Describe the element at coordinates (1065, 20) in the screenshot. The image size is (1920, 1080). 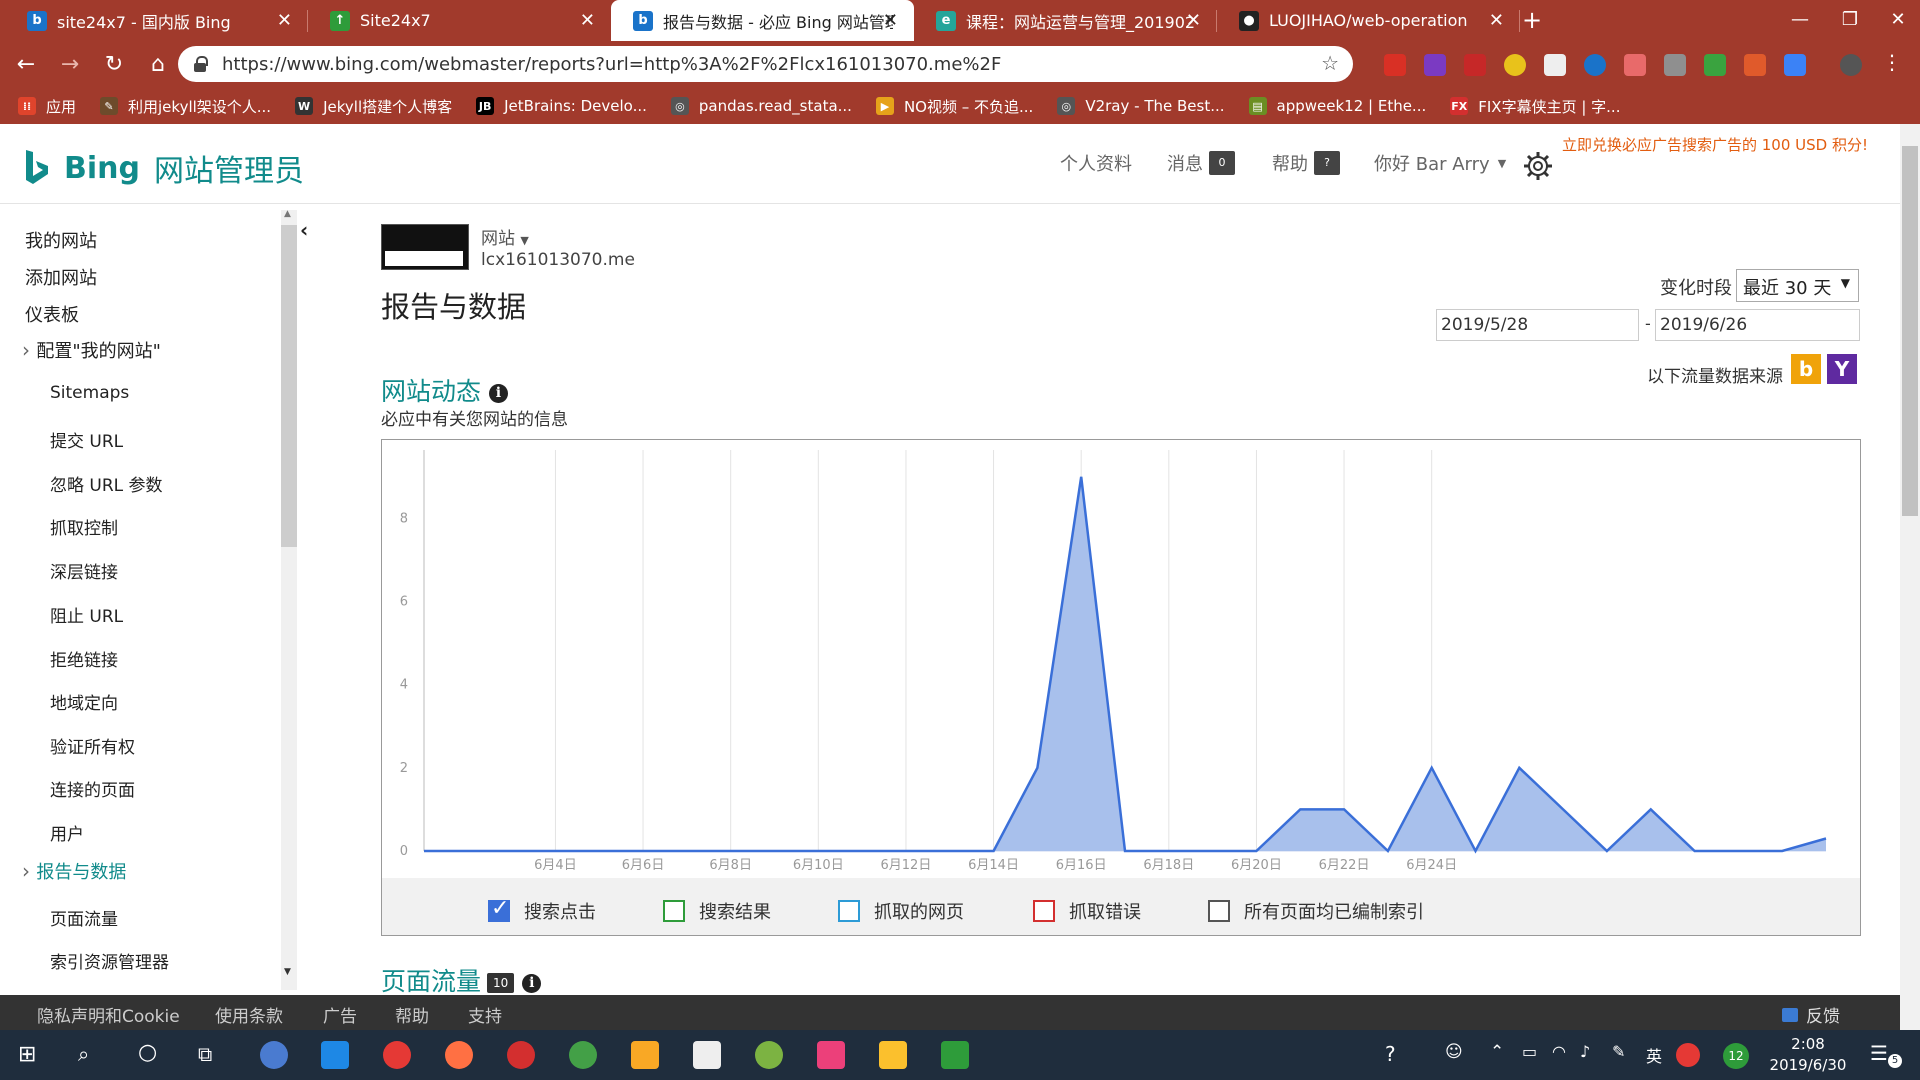
I see `browser-tab: e 课程：网站运营与管理_201902 ✕` at that location.